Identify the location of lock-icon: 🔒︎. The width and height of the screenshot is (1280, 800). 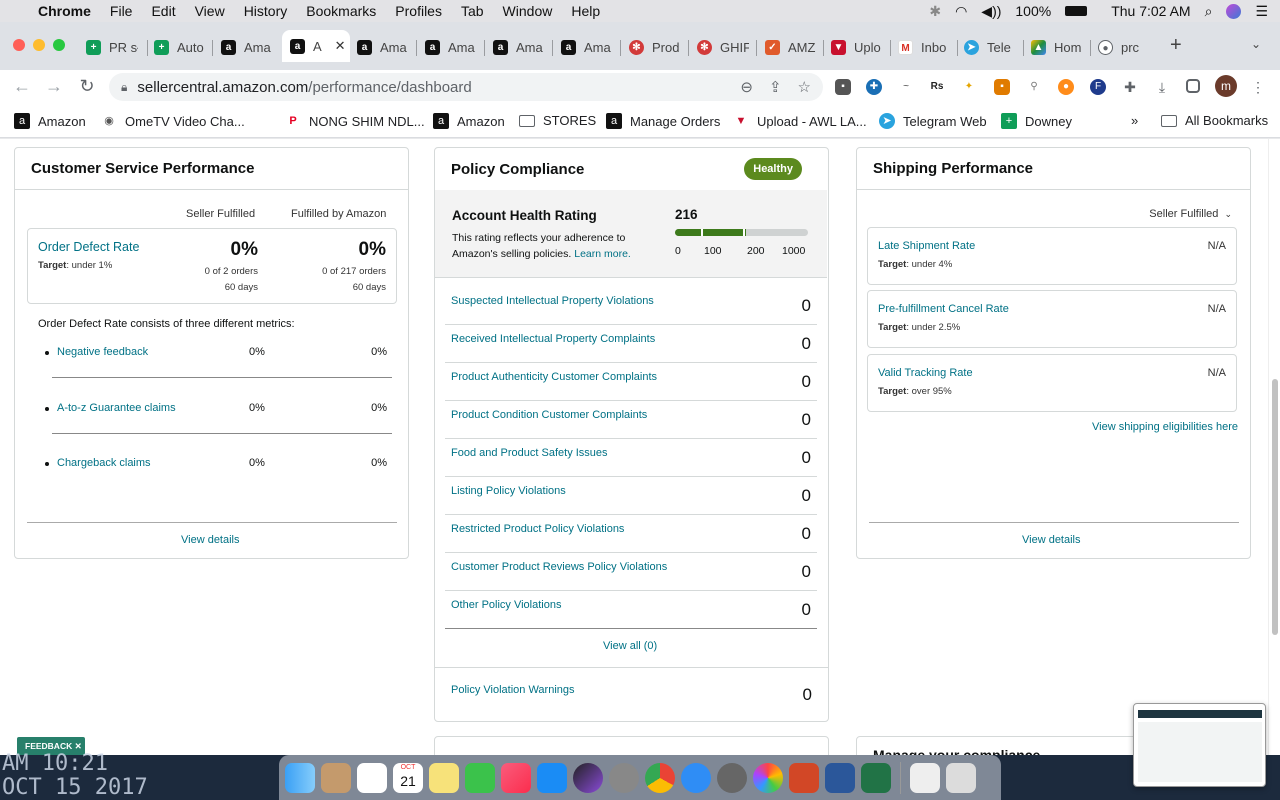
(124, 87).